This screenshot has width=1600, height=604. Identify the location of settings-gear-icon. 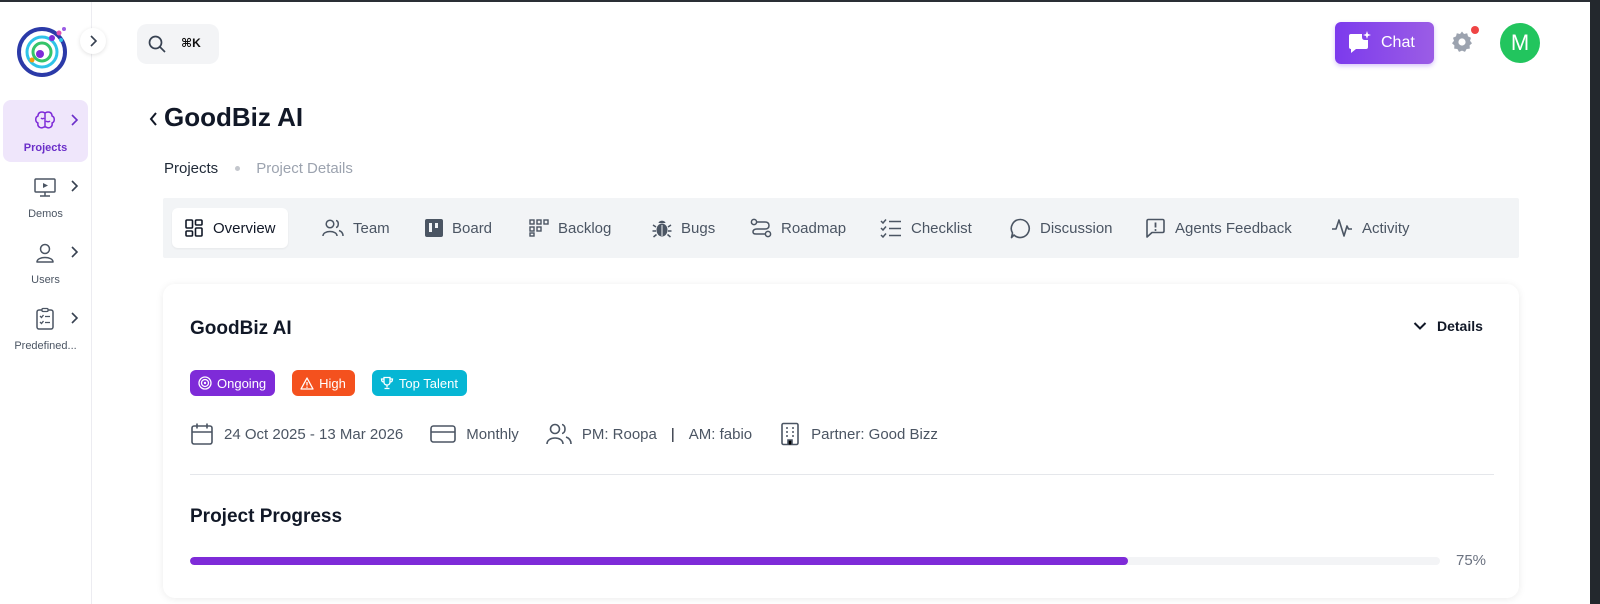
(1462, 42).